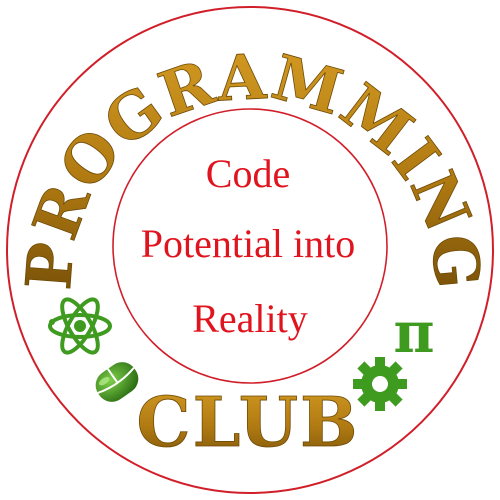  What do you see at coordinates (414, 333) in the screenshot?
I see `pi-icon: π` at bounding box center [414, 333].